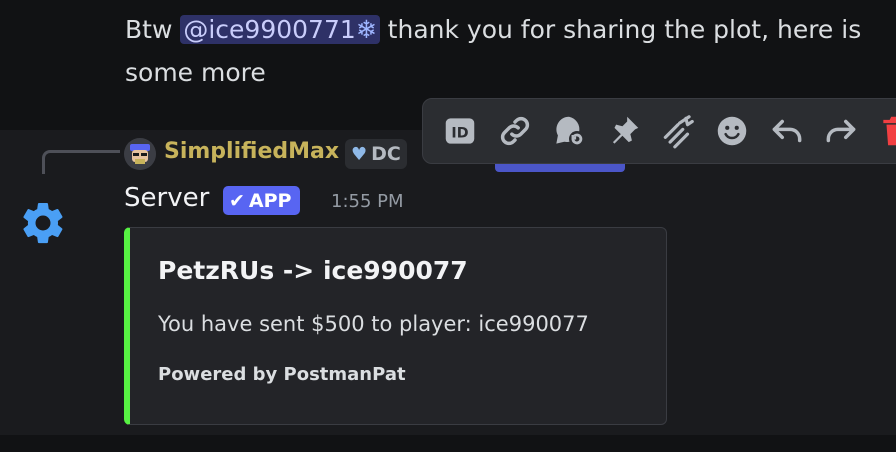  I want to click on message-divider, so click(448, 443).